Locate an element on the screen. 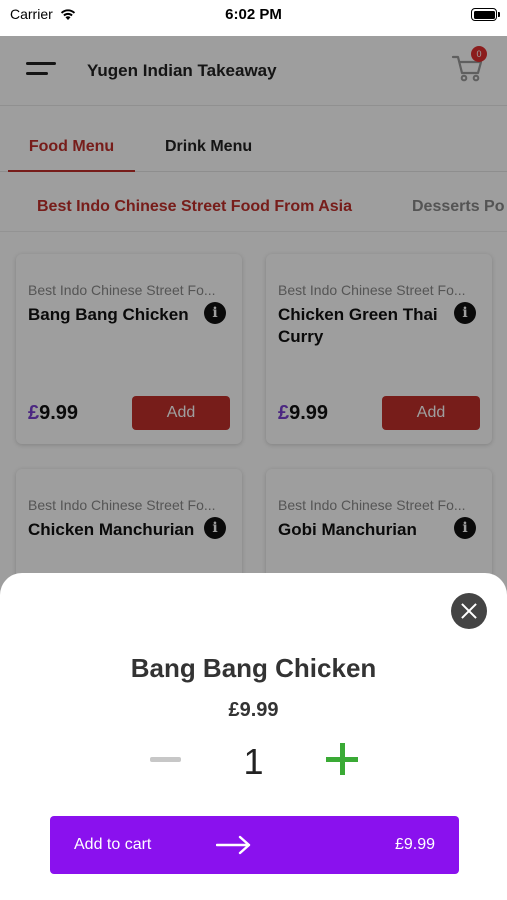 This screenshot has height=900, width=507. add-to-cart-label: Add to cart is located at coordinates (113, 844).